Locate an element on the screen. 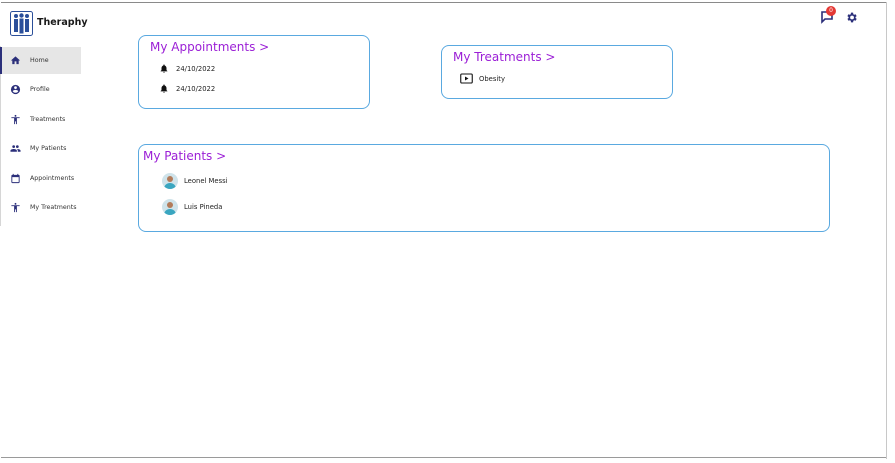 This screenshot has height=463, width=895. appointments-card-title: My Appointments > is located at coordinates (209, 47).